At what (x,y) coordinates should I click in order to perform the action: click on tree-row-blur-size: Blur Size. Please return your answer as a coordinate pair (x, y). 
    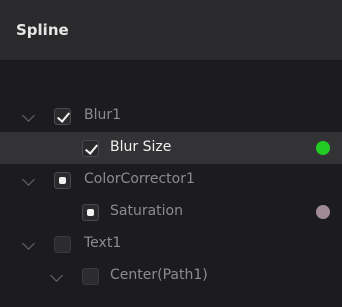
    Looking at the image, I should click on (171, 148).